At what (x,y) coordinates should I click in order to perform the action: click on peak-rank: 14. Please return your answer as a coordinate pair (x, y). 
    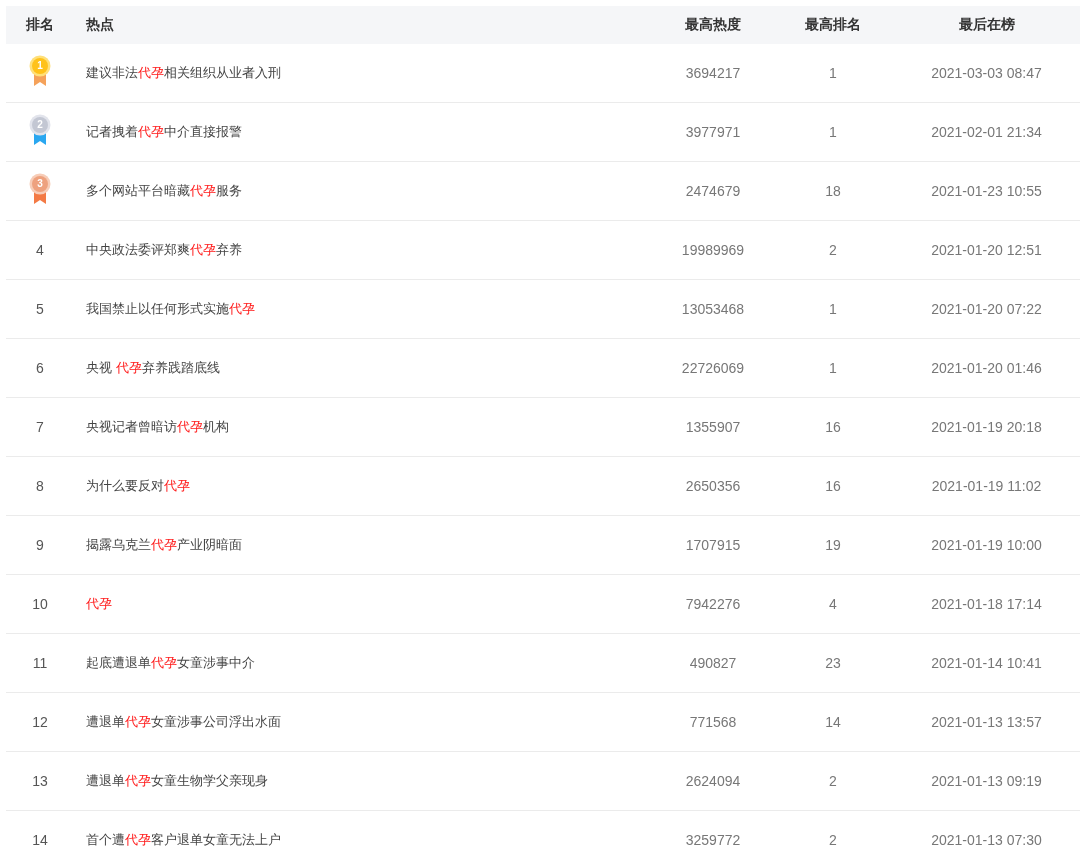
    Looking at the image, I should click on (833, 722).